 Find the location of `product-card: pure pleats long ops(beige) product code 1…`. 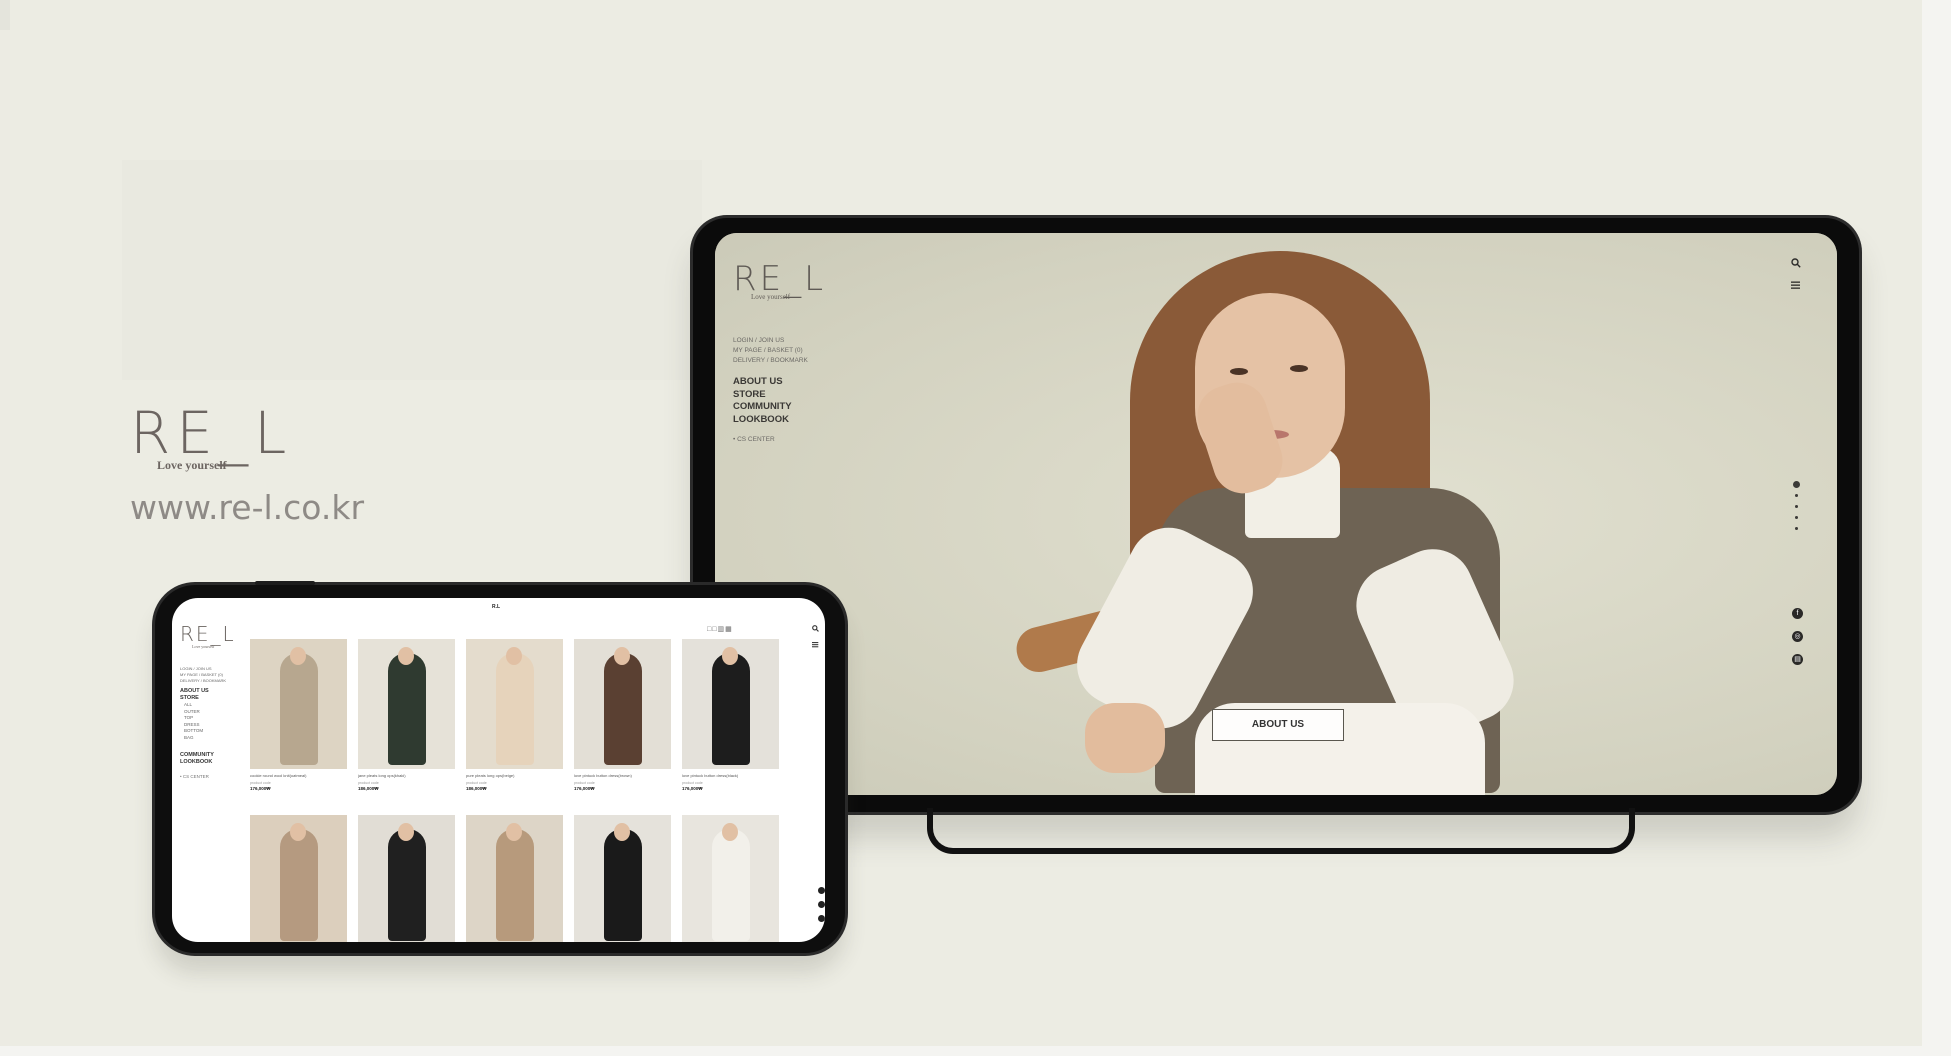

product-card: pure pleats long ops(beige) product code 1… is located at coordinates (514, 715).